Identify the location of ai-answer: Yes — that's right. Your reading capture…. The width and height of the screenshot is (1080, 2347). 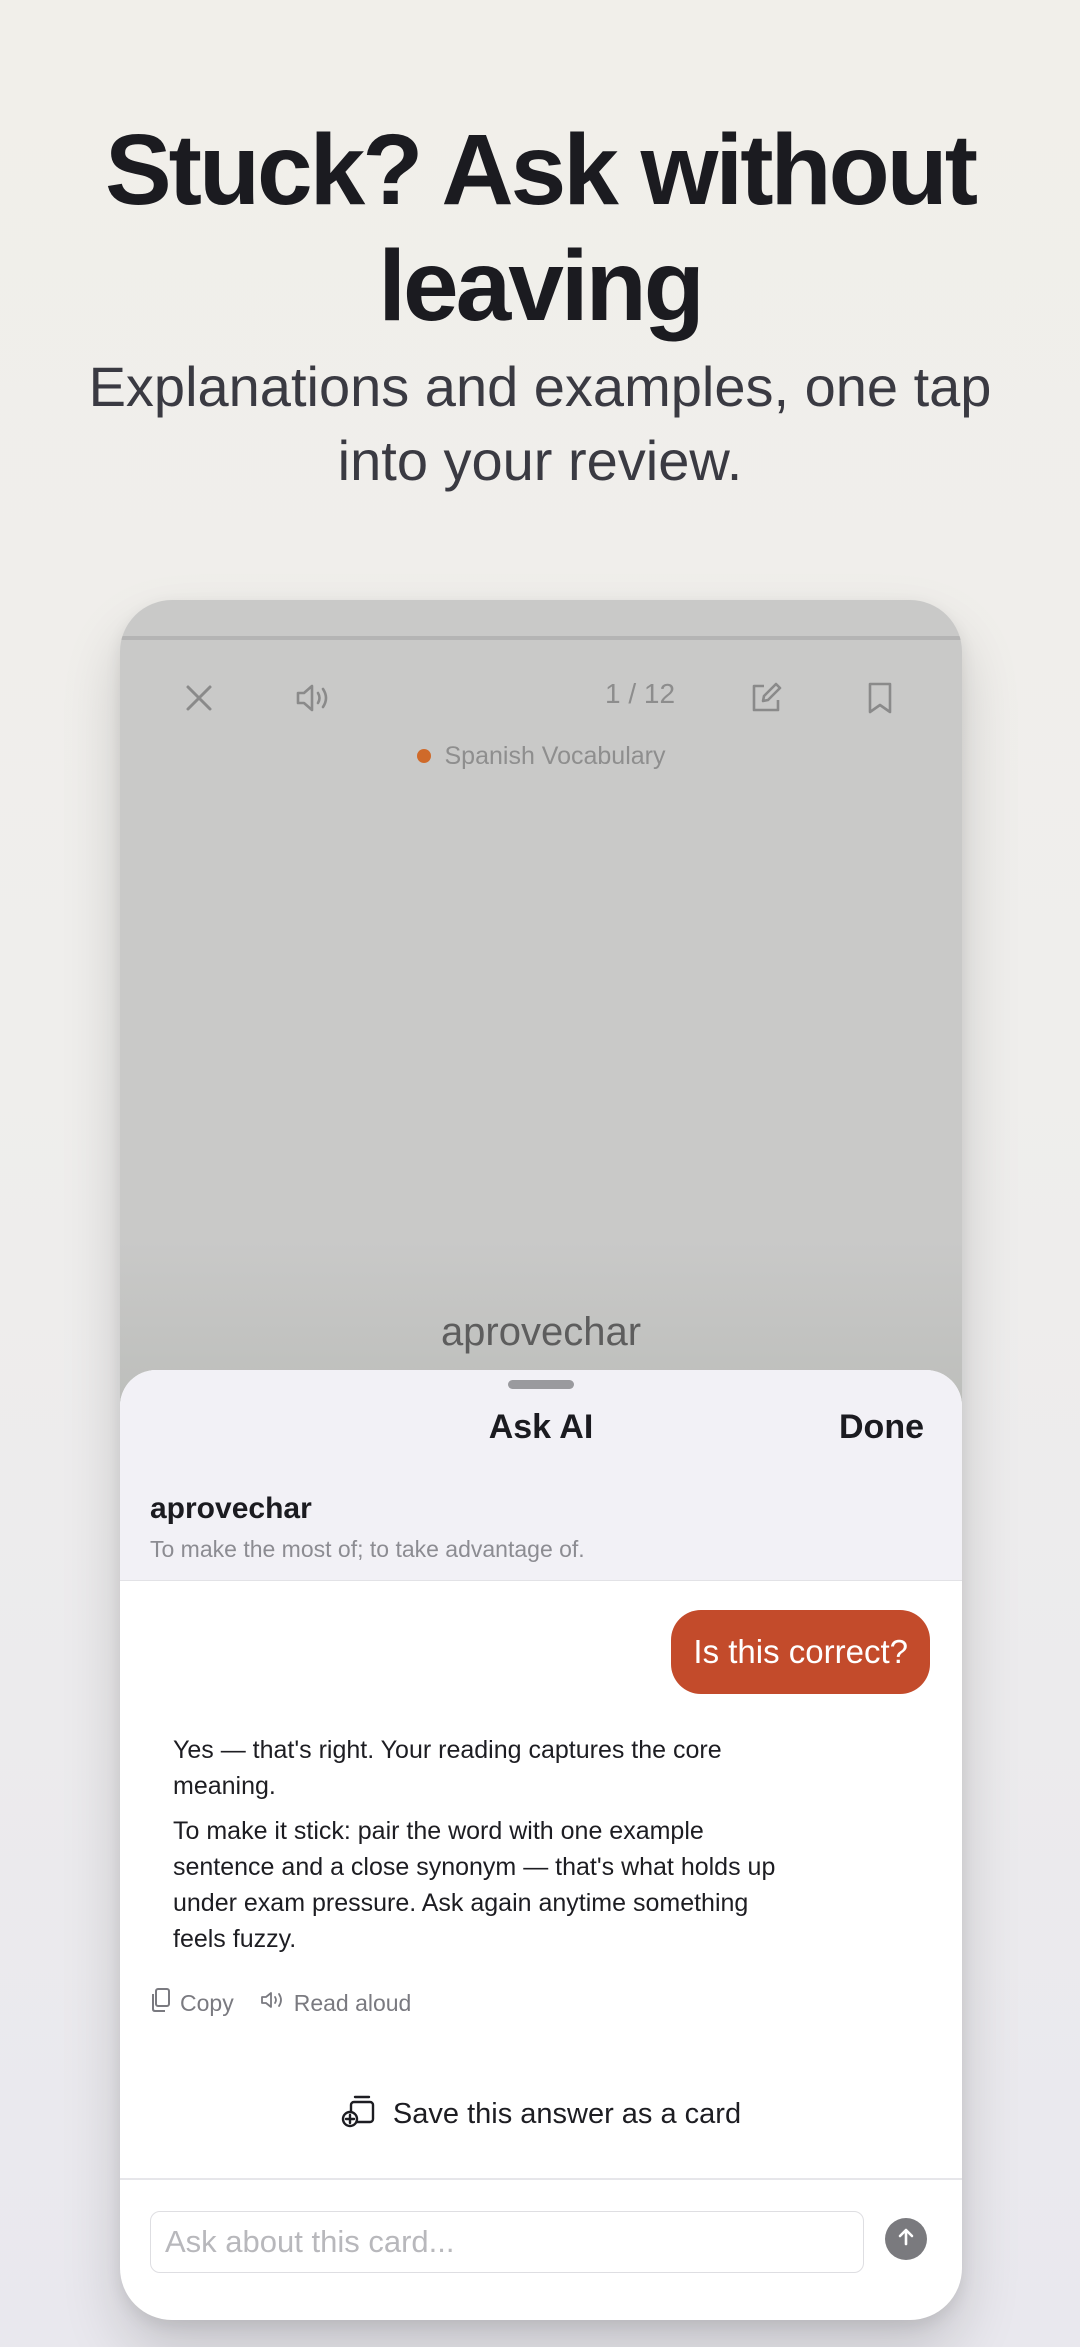
(483, 1849).